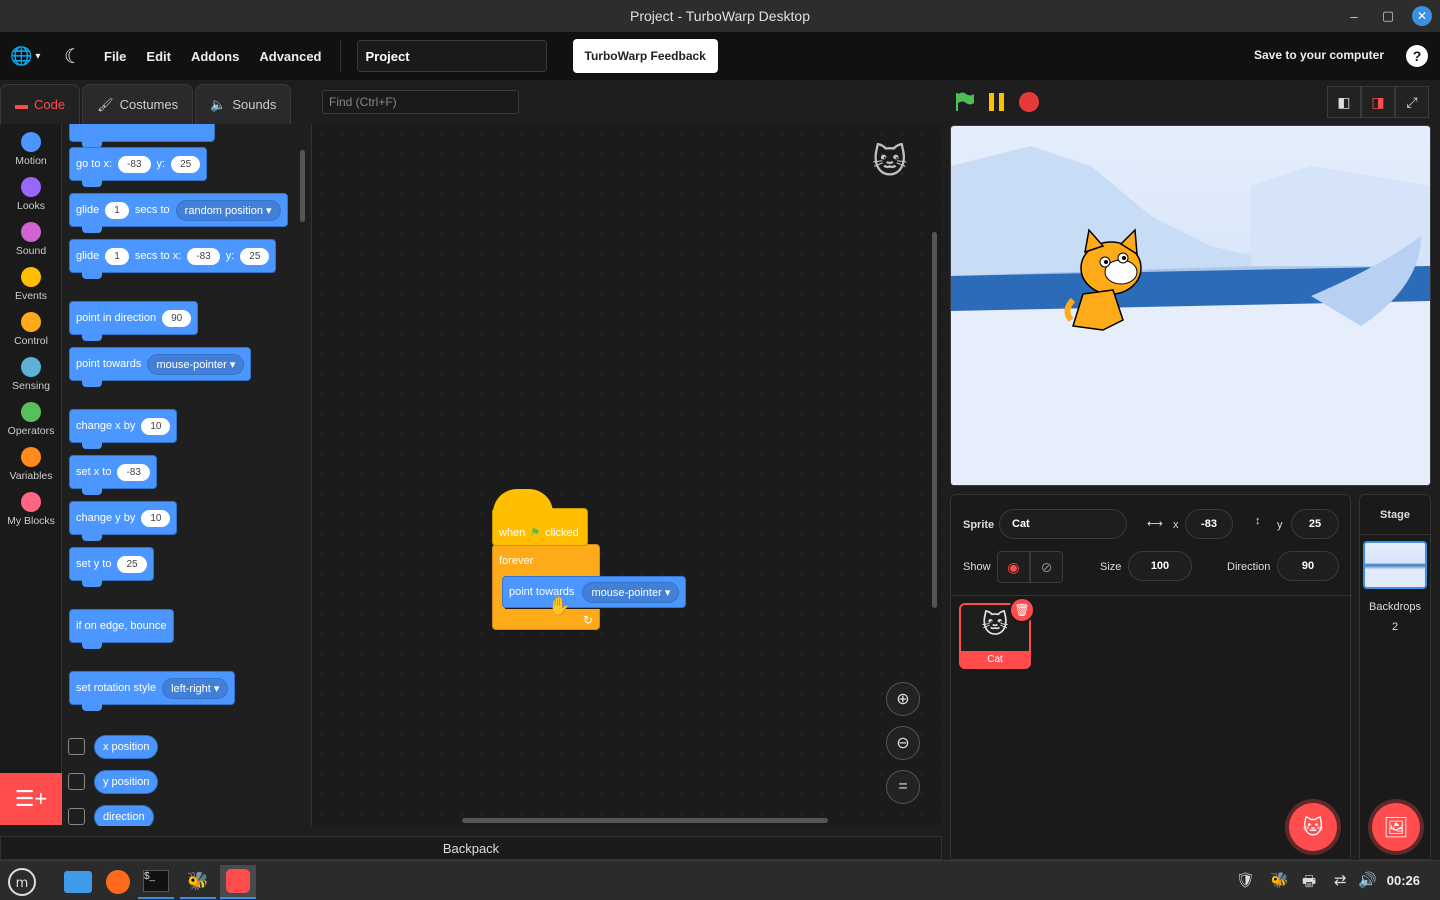  What do you see at coordinates (76, 816) in the screenshot?
I see `checkbox-direction` at bounding box center [76, 816].